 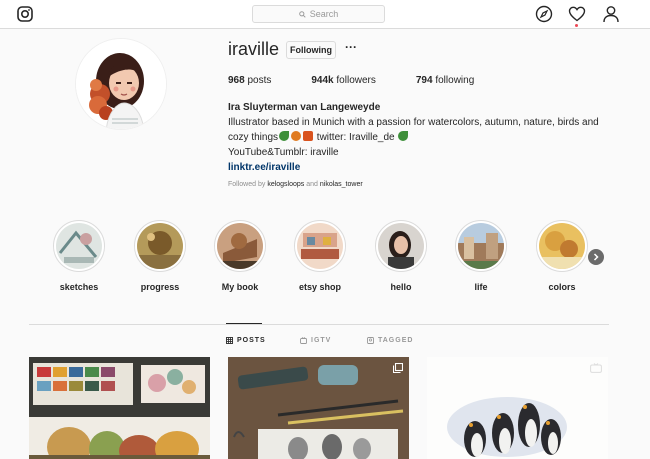 I want to click on green-leaf-icon, so click(x=284, y=136).